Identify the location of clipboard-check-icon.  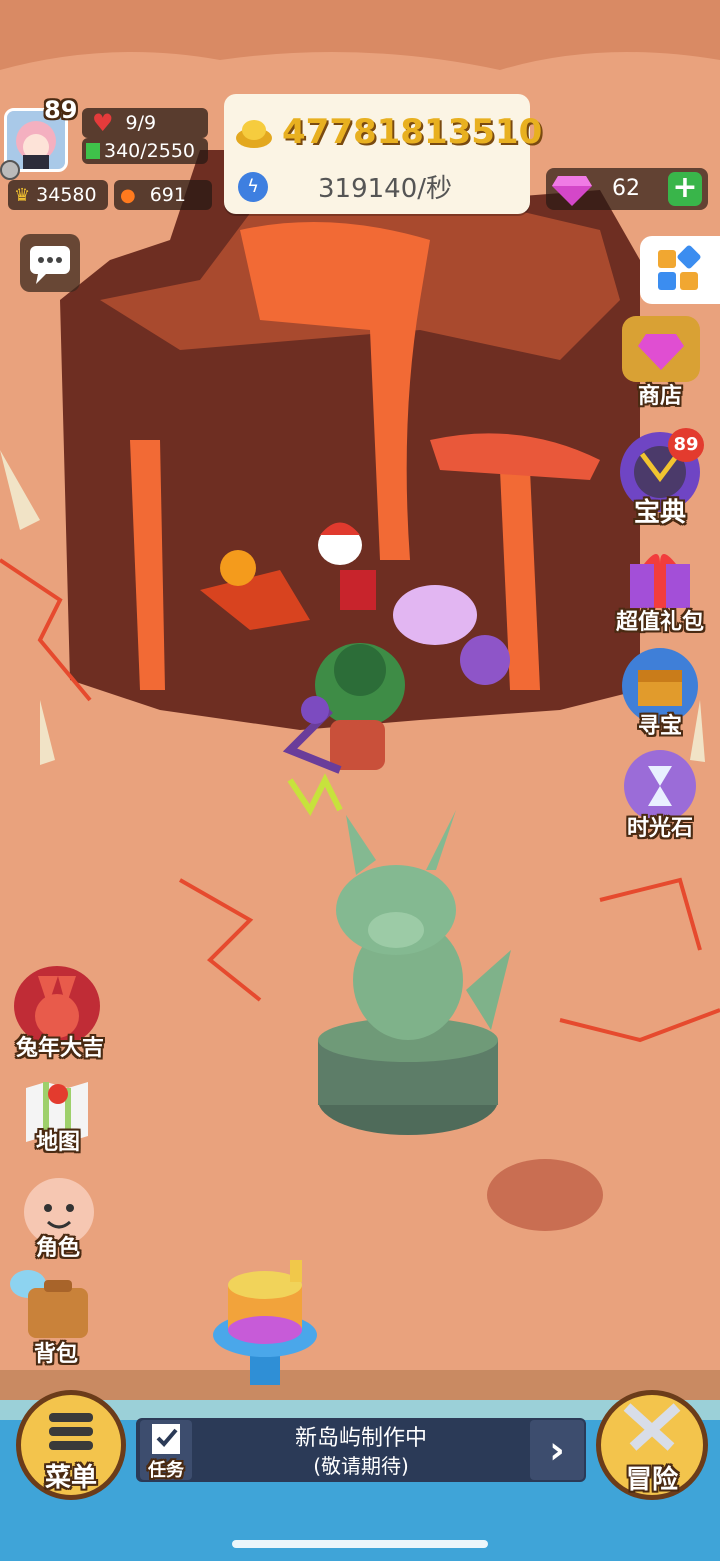
(166, 1439).